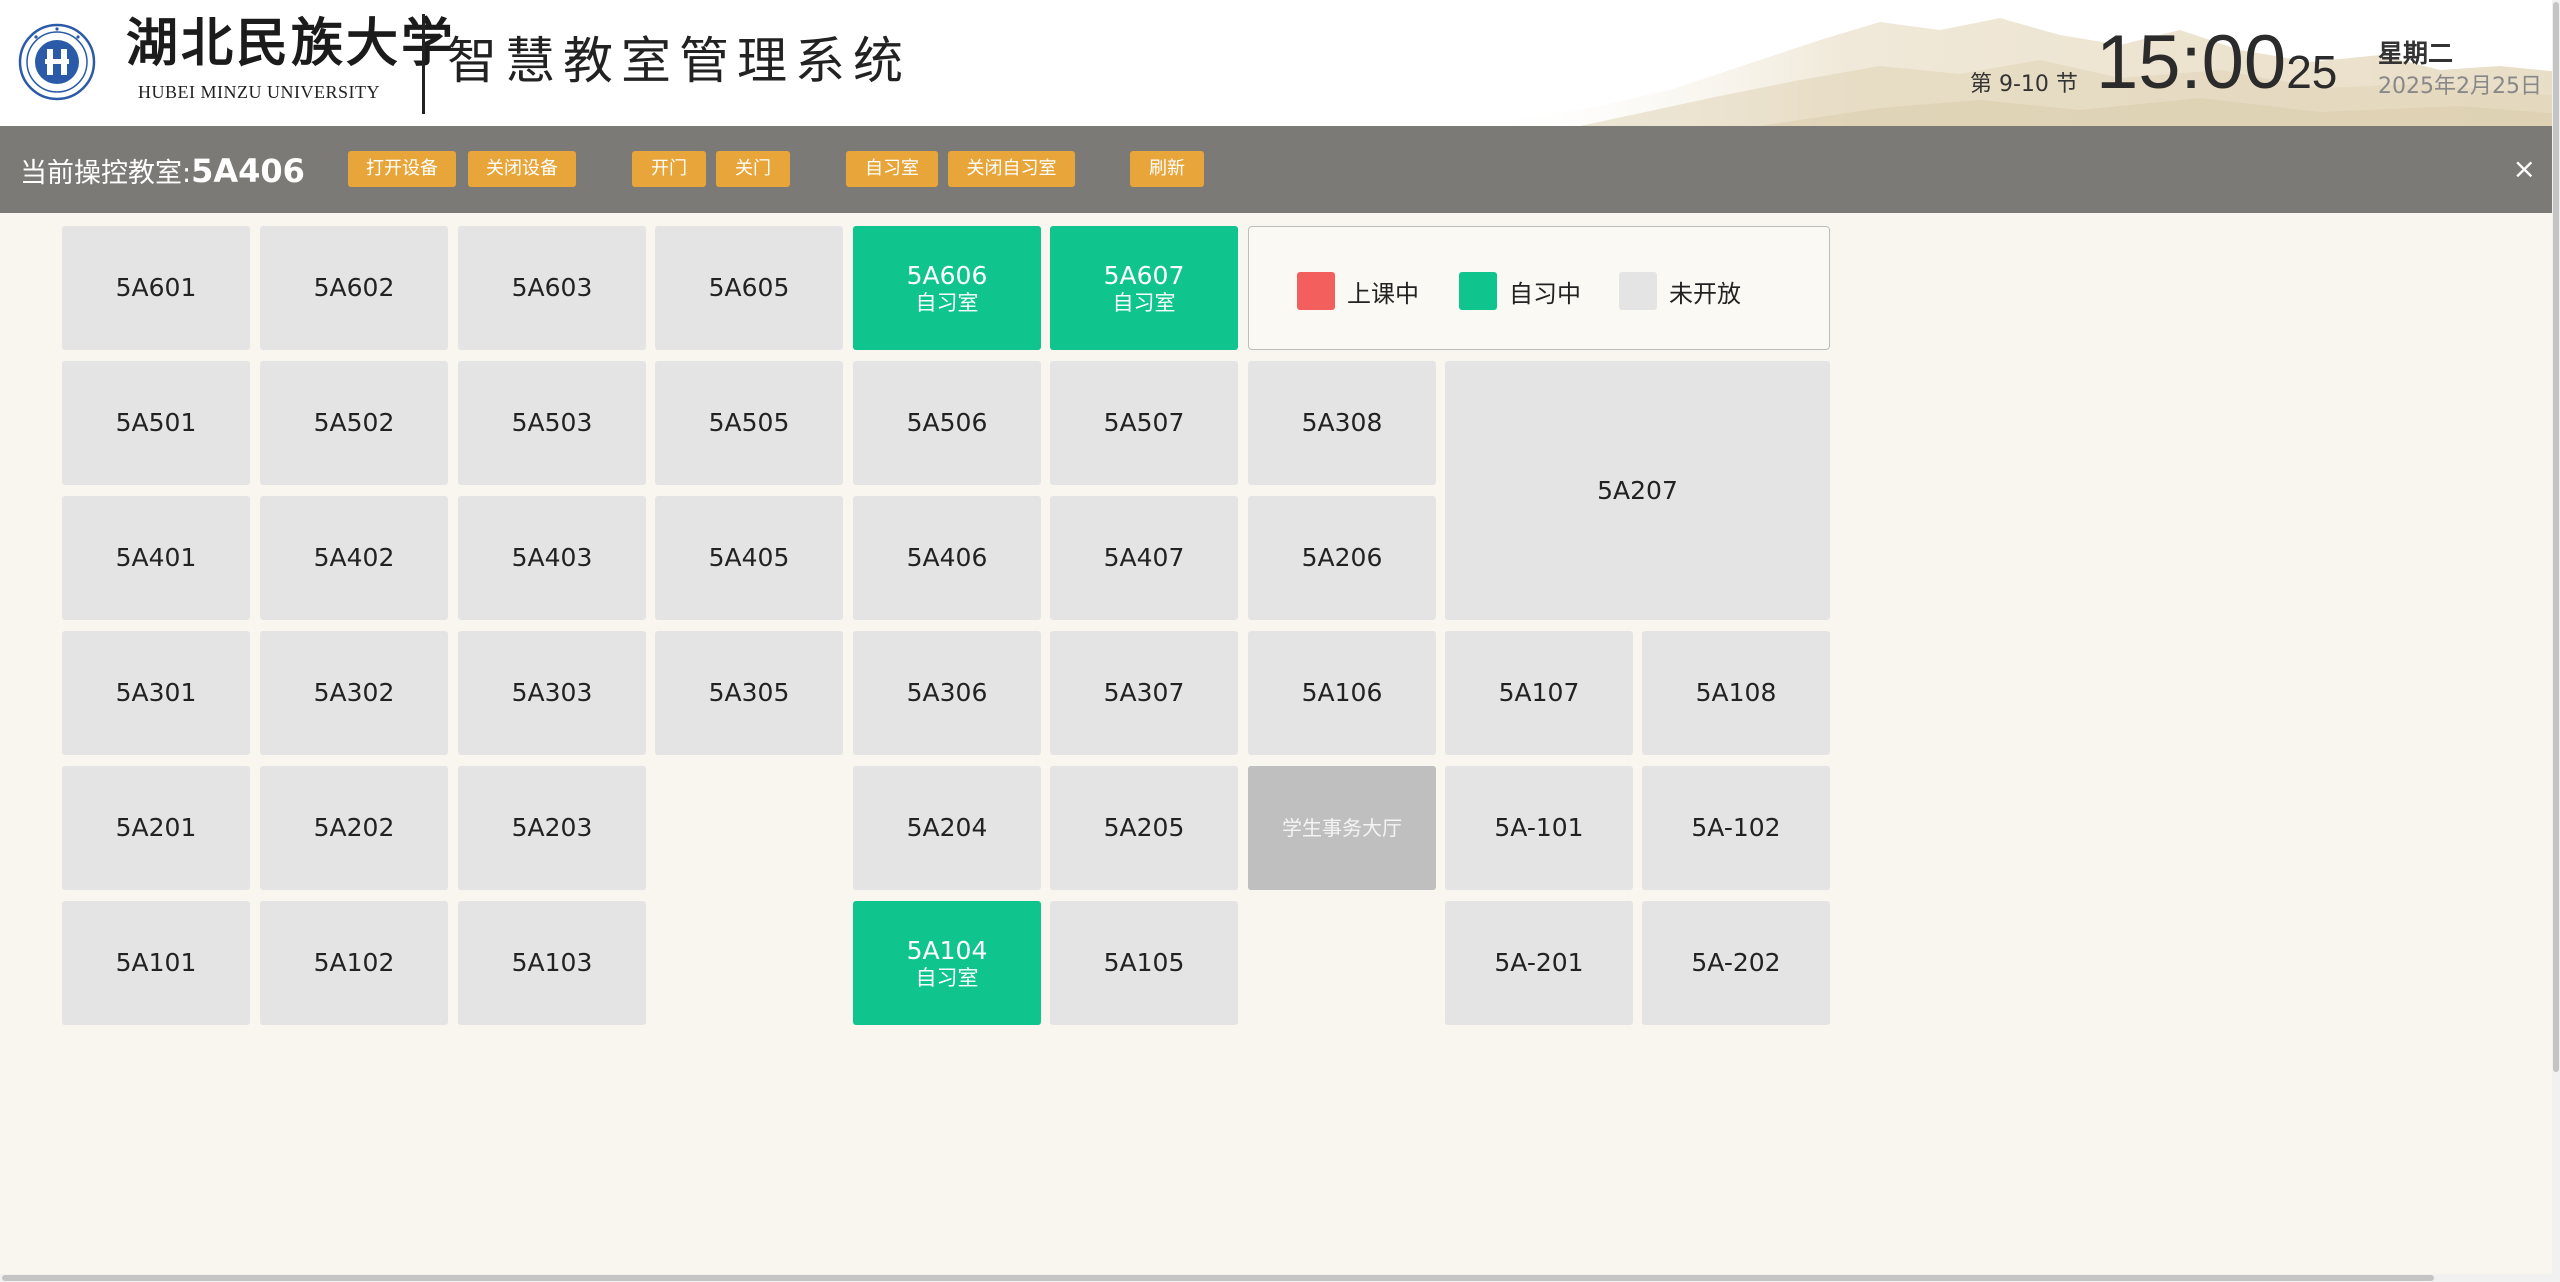 The image size is (2560, 1282). I want to click on room-5A108: 5A108, so click(1736, 693).